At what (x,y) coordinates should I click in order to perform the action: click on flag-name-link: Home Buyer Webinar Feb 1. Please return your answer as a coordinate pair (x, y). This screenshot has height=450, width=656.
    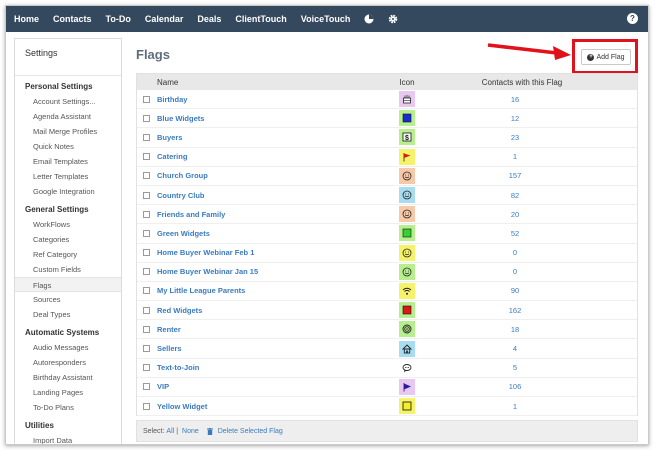
    Looking at the image, I should click on (275, 252).